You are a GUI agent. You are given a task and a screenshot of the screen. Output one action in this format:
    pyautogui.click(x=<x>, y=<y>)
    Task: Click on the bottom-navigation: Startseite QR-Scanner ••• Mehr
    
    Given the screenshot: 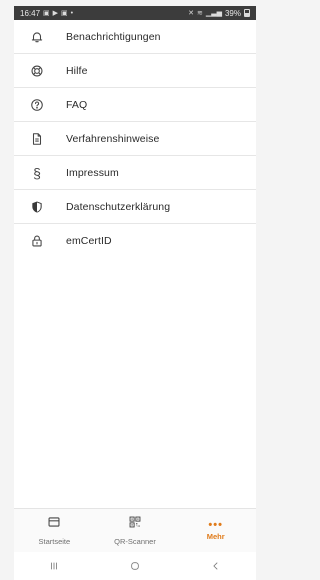 What is the action you would take?
    pyautogui.click(x=135, y=530)
    